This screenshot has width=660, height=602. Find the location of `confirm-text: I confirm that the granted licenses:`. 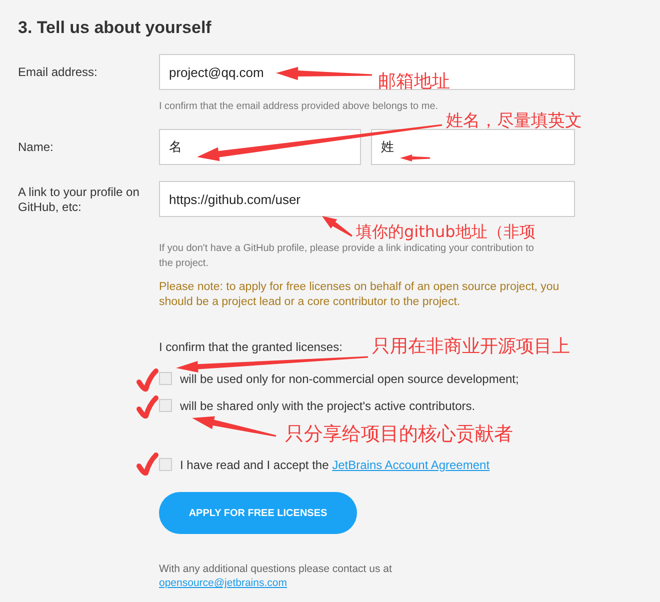

confirm-text: I confirm that the granted licenses: is located at coordinates (250, 347).